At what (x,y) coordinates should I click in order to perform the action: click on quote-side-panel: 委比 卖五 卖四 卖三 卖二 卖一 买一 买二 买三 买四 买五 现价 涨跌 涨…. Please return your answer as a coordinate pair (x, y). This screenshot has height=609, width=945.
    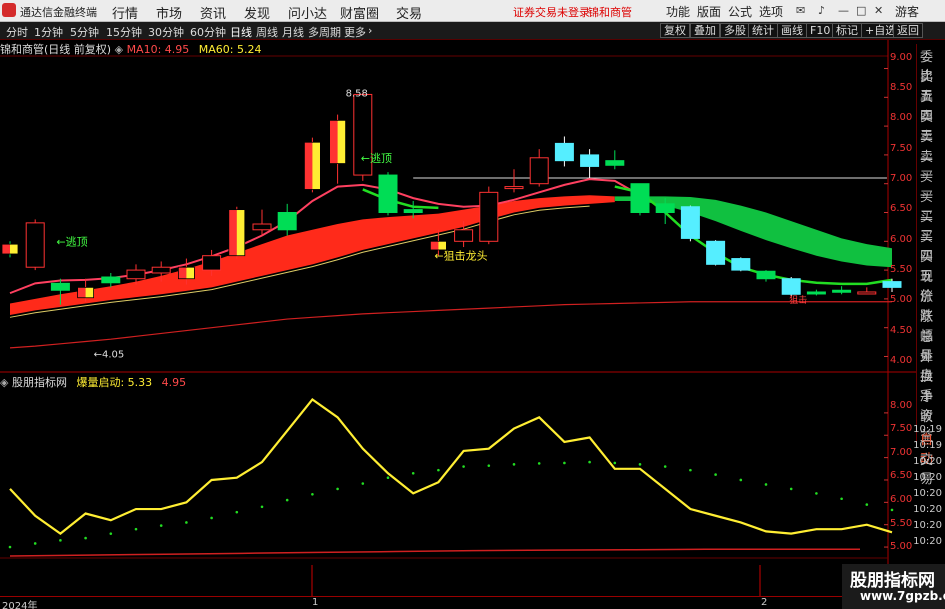
    Looking at the image, I should click on (930, 265).